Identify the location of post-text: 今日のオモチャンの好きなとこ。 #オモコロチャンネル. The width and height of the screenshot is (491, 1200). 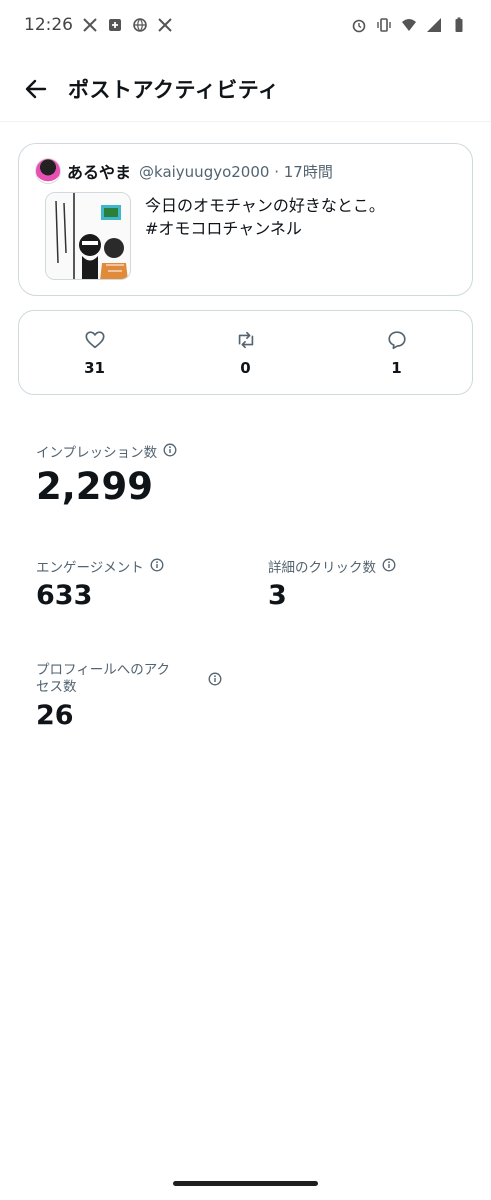
(265, 237).